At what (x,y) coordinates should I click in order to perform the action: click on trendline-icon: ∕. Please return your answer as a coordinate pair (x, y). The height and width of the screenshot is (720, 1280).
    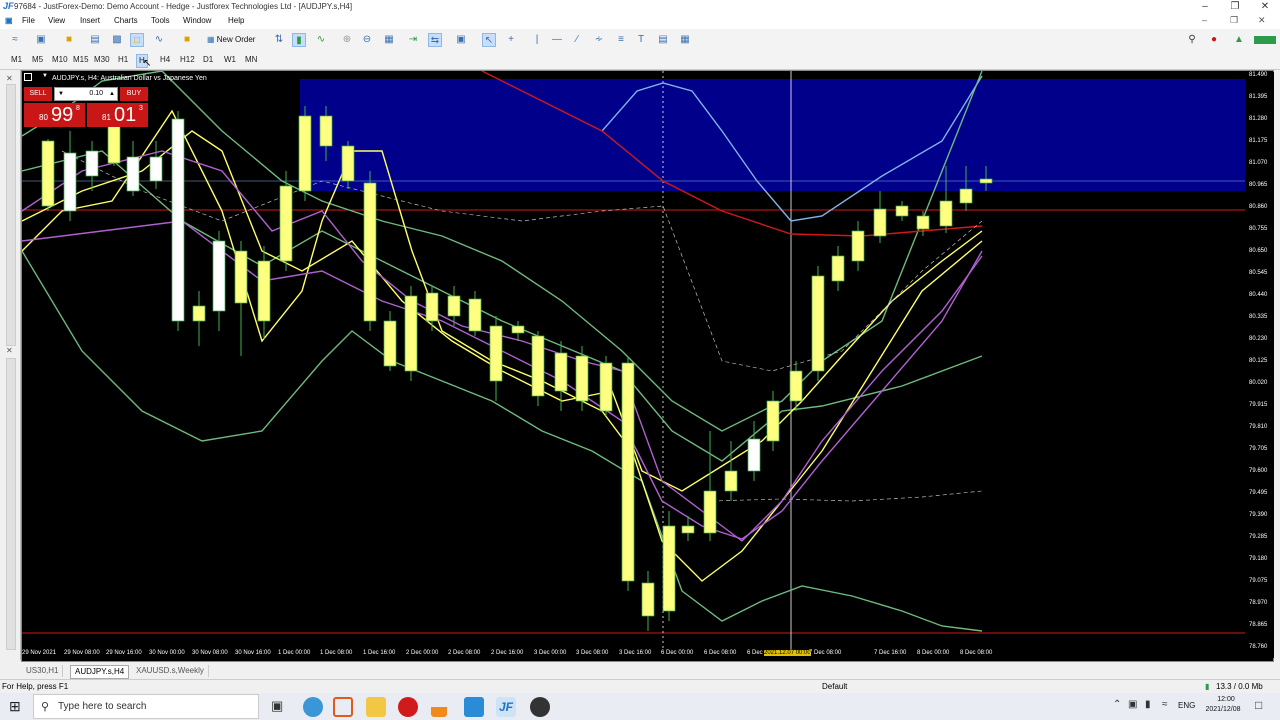
    Looking at the image, I should click on (577, 40).